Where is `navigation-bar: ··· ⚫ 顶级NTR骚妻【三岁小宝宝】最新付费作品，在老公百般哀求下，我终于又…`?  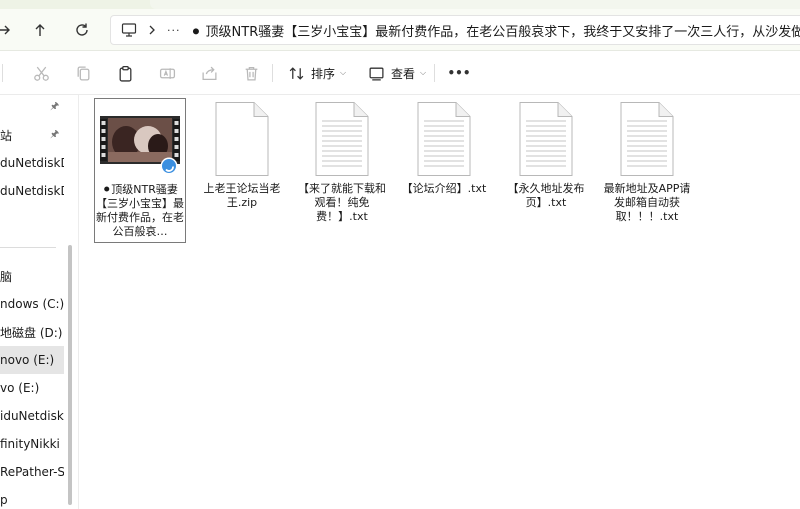
navigation-bar: ··· ⚫ 顶级NTR骚妻【三岁小宝宝】最新付费作品，在老公百般哀求下，我终于又… is located at coordinates (400, 30).